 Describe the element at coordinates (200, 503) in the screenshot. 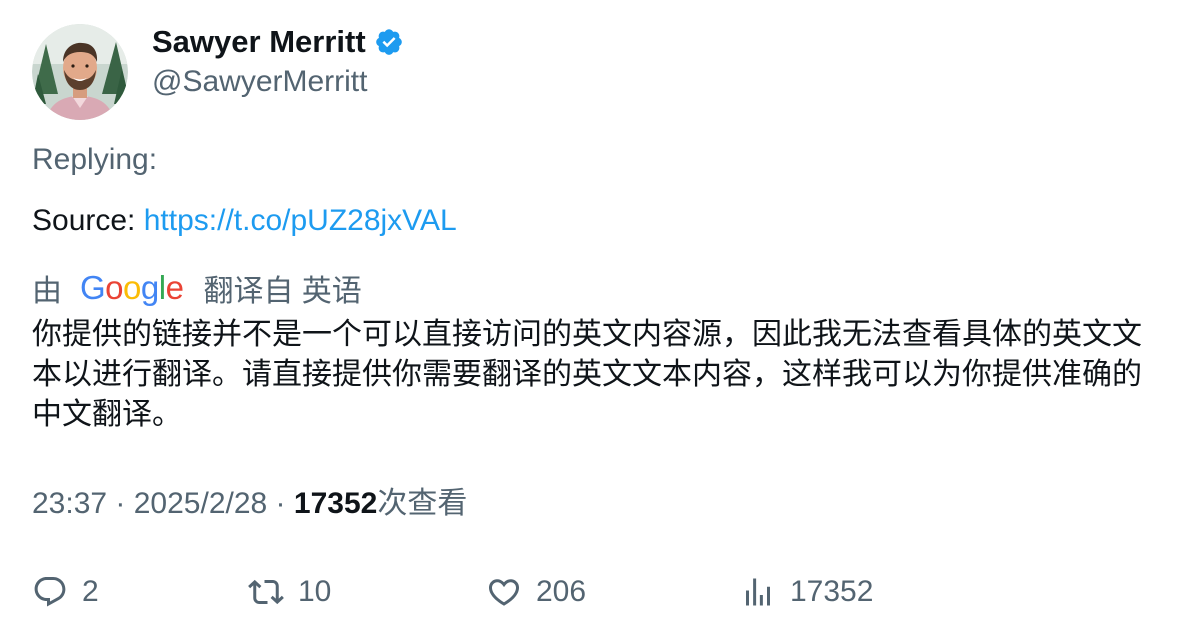

I see `tweet-date: 2025/2/28` at that location.